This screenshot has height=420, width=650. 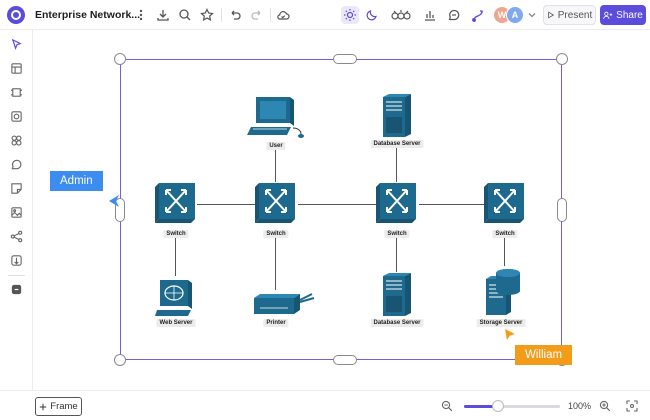 I want to click on resize-handle-right, so click(x=562, y=210).